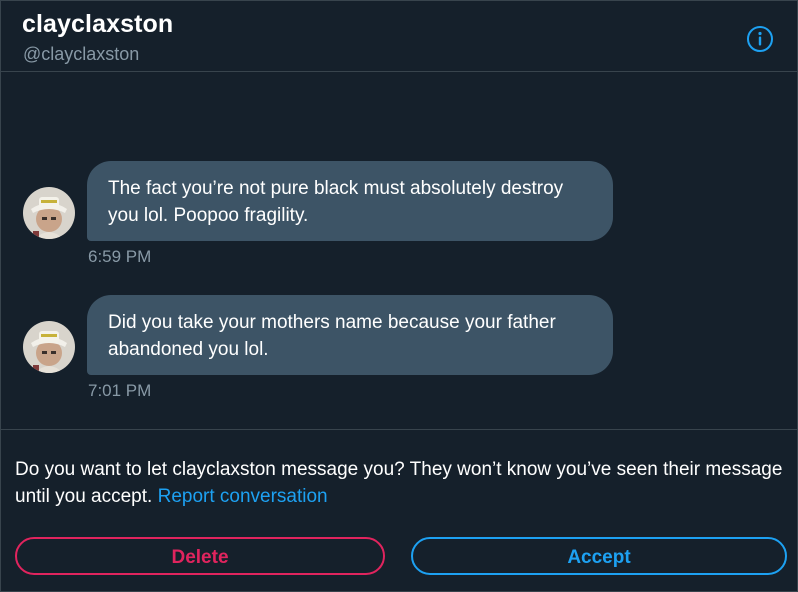  I want to click on info-icon, so click(760, 39).